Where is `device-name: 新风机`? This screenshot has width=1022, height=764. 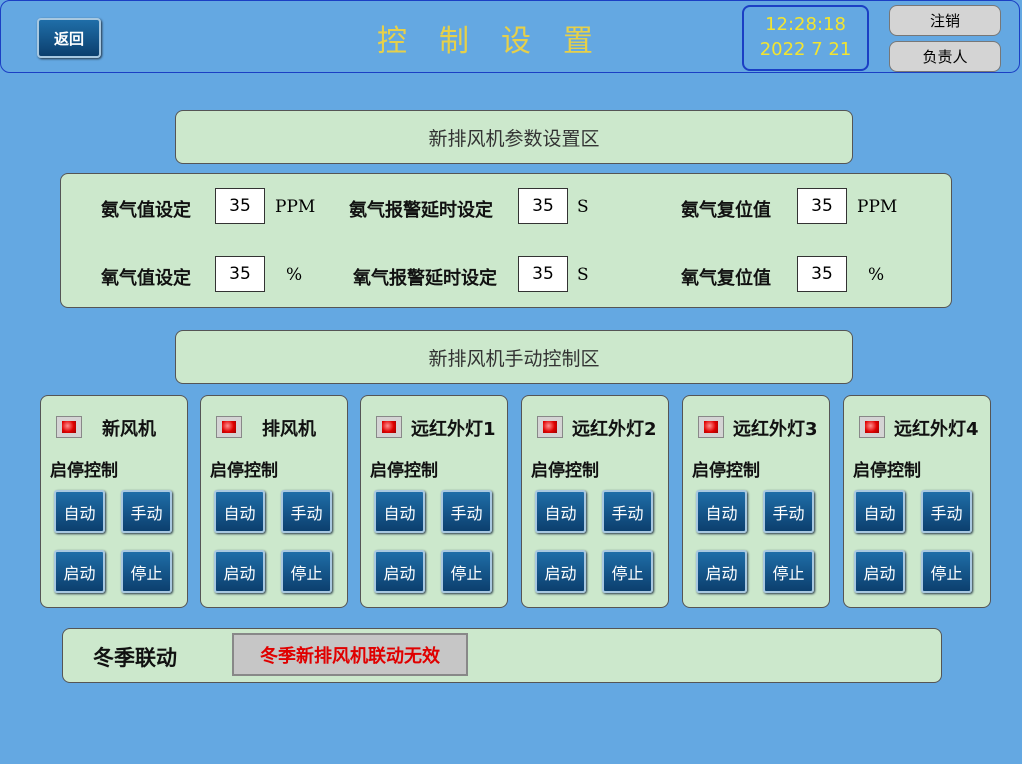 device-name: 新风机 is located at coordinates (129, 429).